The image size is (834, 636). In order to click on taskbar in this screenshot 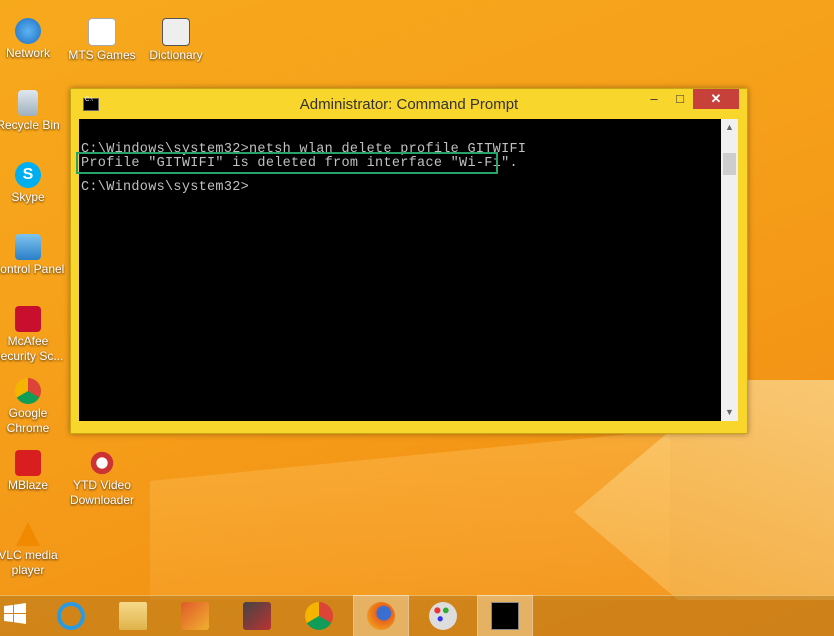, I will do `click(417, 615)`.